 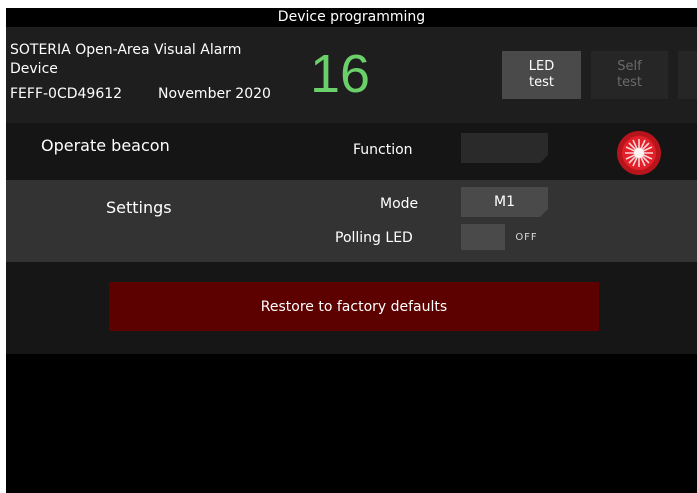 What do you see at coordinates (383, 150) in the screenshot?
I see `function-label: Function` at bounding box center [383, 150].